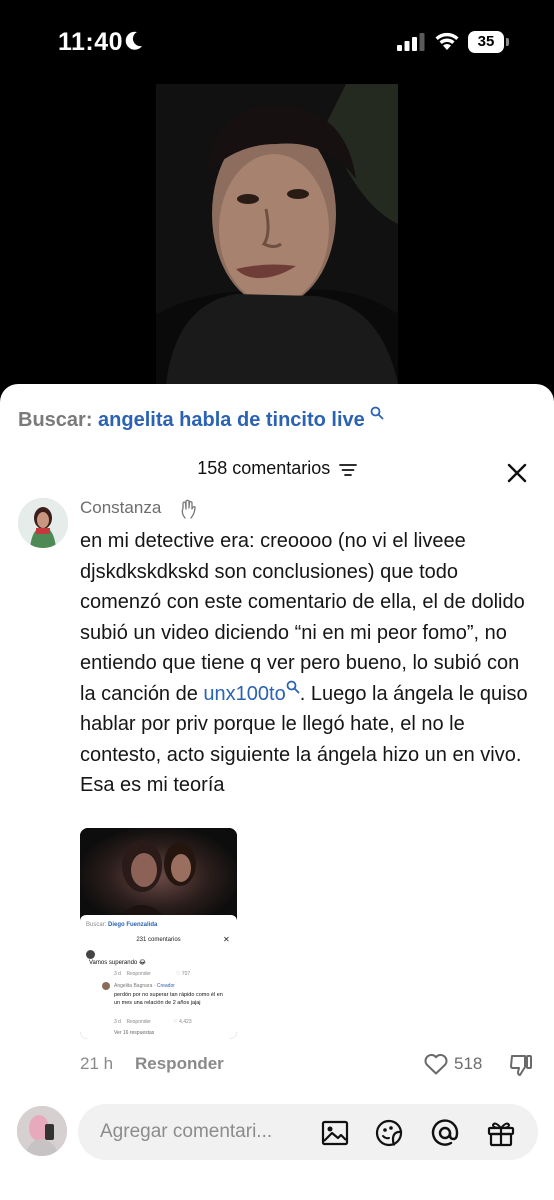 This screenshot has width=554, height=1200. Describe the element at coordinates (264, 468) in the screenshot. I see `comments-count: 158 comentarios` at that location.